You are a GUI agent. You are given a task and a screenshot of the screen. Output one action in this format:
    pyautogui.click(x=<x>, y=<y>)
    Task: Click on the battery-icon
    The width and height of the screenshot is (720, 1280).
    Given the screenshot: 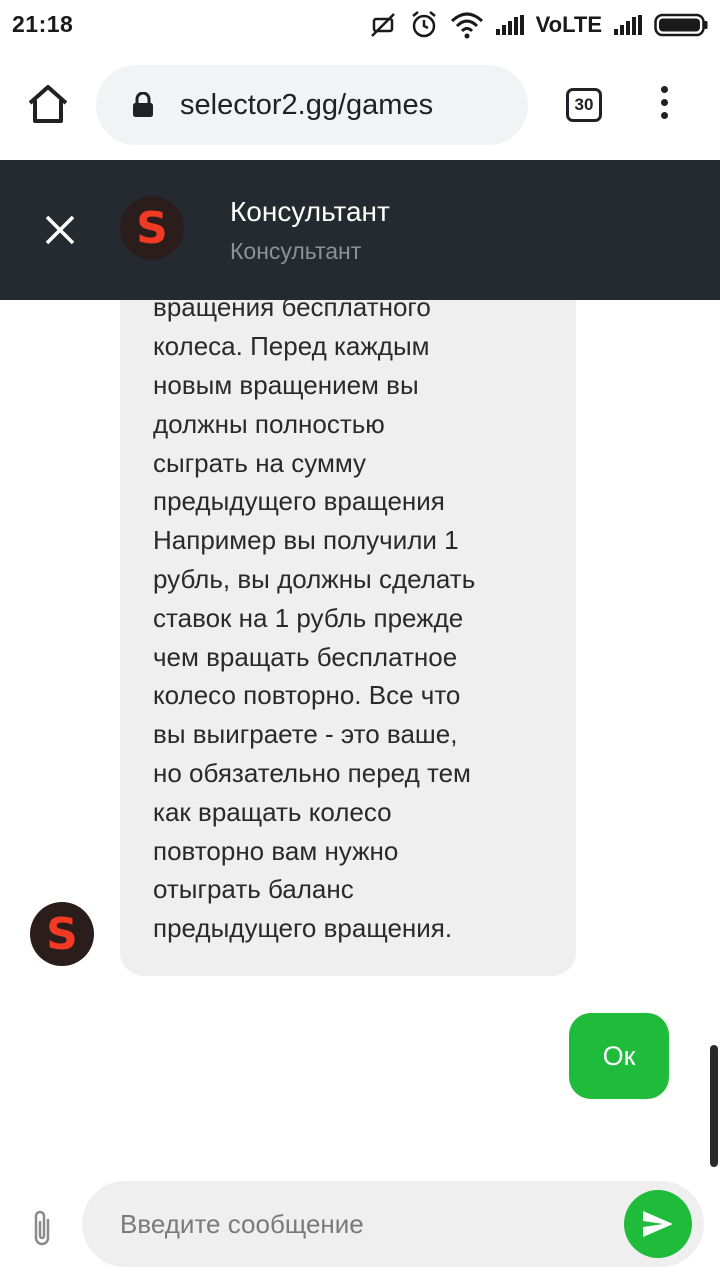 What is the action you would take?
    pyautogui.click(x=681, y=25)
    